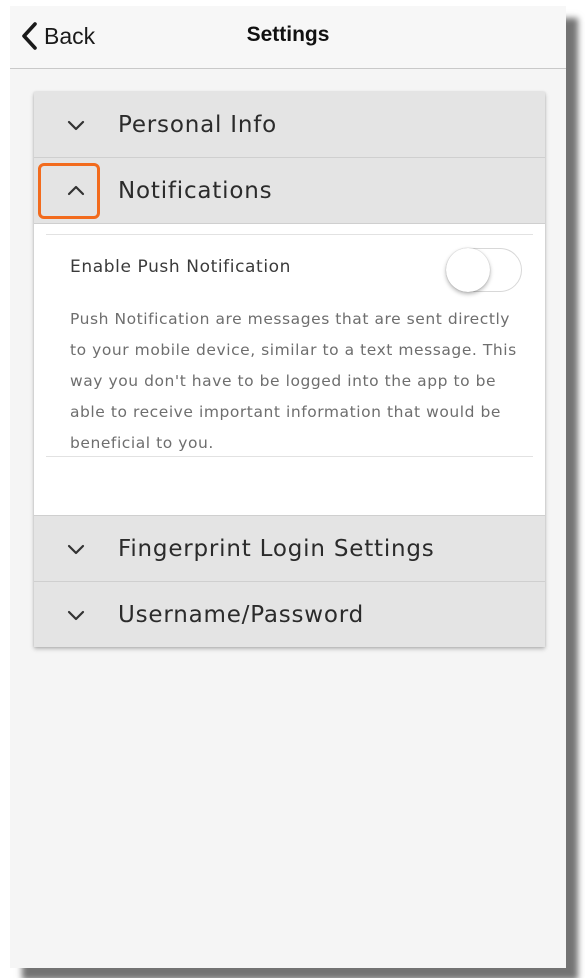 This screenshot has height=978, width=585. What do you see at coordinates (289, 191) in the screenshot?
I see `section-header-notifications: Notifications` at bounding box center [289, 191].